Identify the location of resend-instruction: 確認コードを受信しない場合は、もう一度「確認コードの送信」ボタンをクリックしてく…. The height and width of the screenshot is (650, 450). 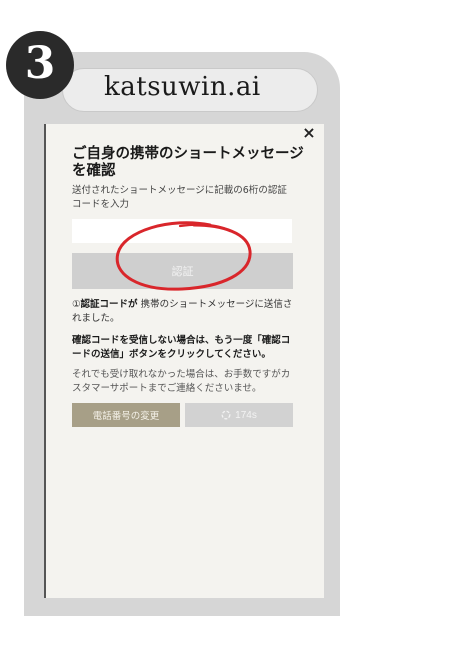
(181, 347).